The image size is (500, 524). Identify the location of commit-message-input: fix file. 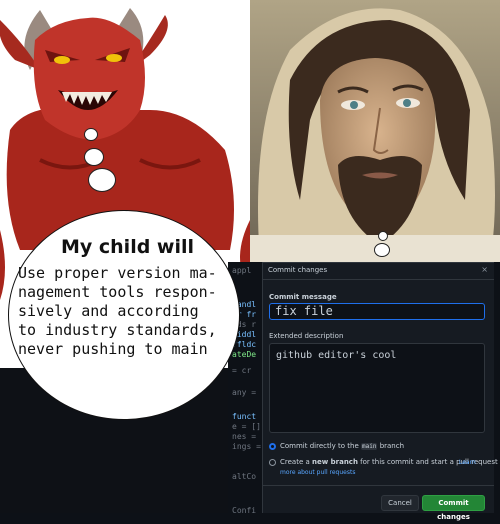
(377, 311).